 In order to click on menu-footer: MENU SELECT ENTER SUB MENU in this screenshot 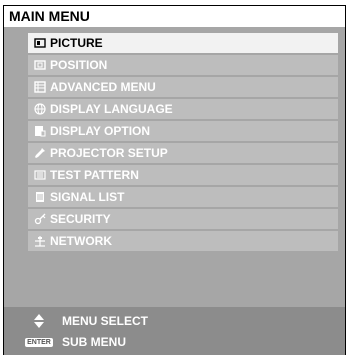, I will do `click(174, 331)`.